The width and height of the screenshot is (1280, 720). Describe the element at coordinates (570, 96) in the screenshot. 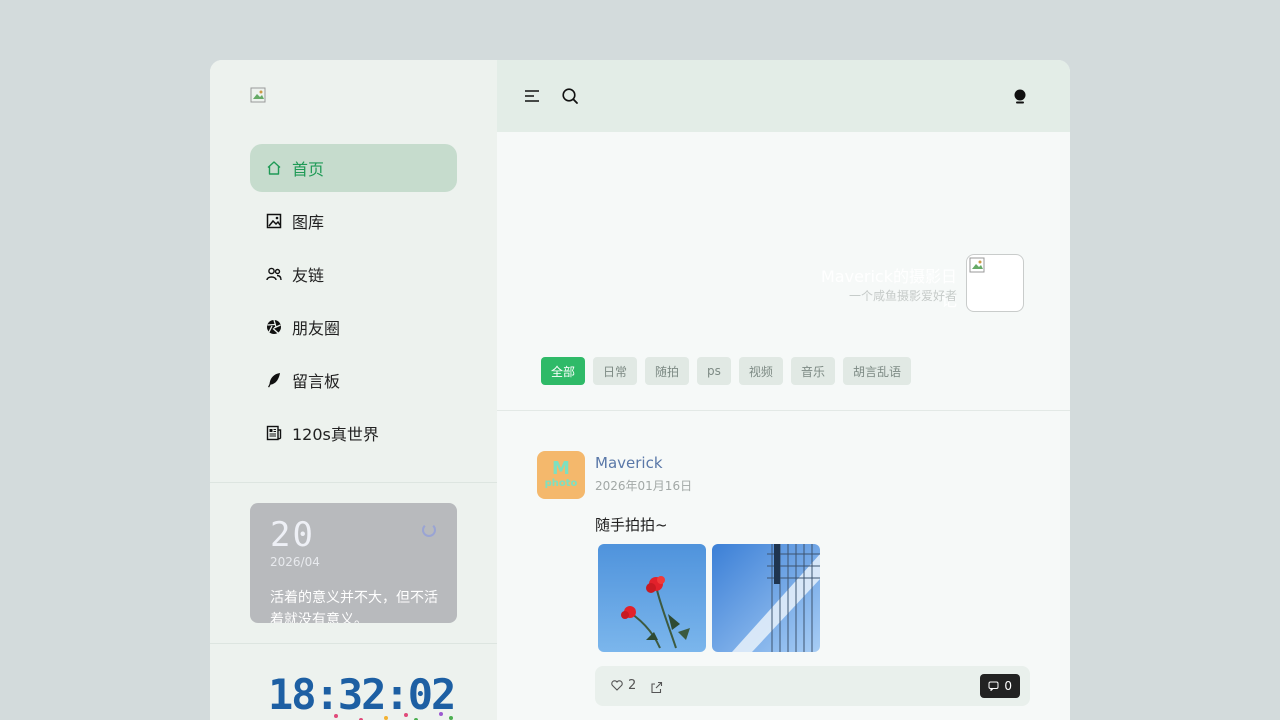

I see `search-icon` at that location.